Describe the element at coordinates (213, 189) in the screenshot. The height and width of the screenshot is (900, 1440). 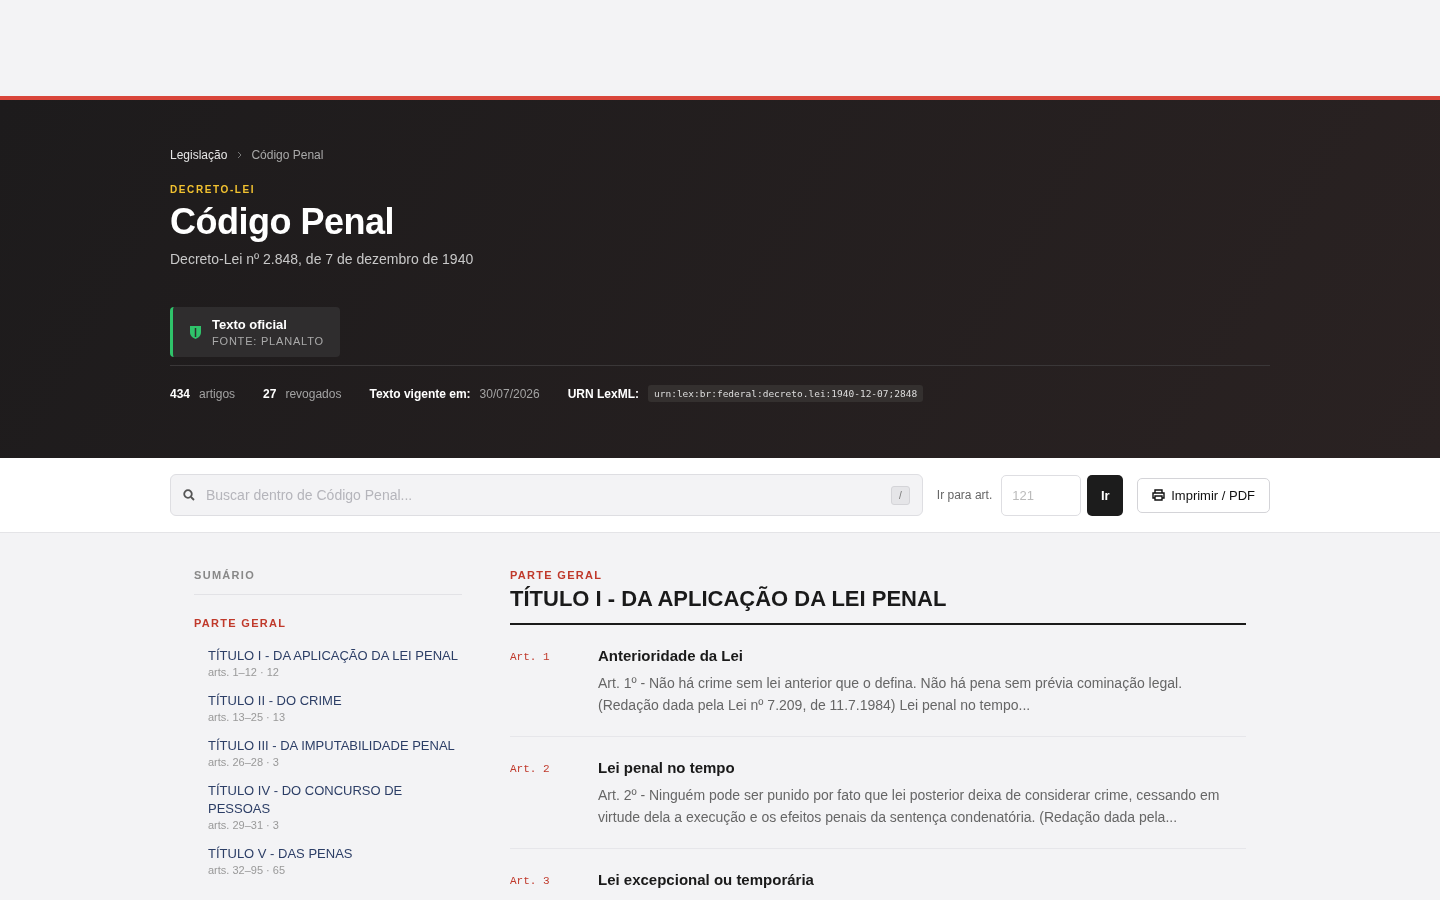
I see `document-type: DECRETO-LEI` at that location.